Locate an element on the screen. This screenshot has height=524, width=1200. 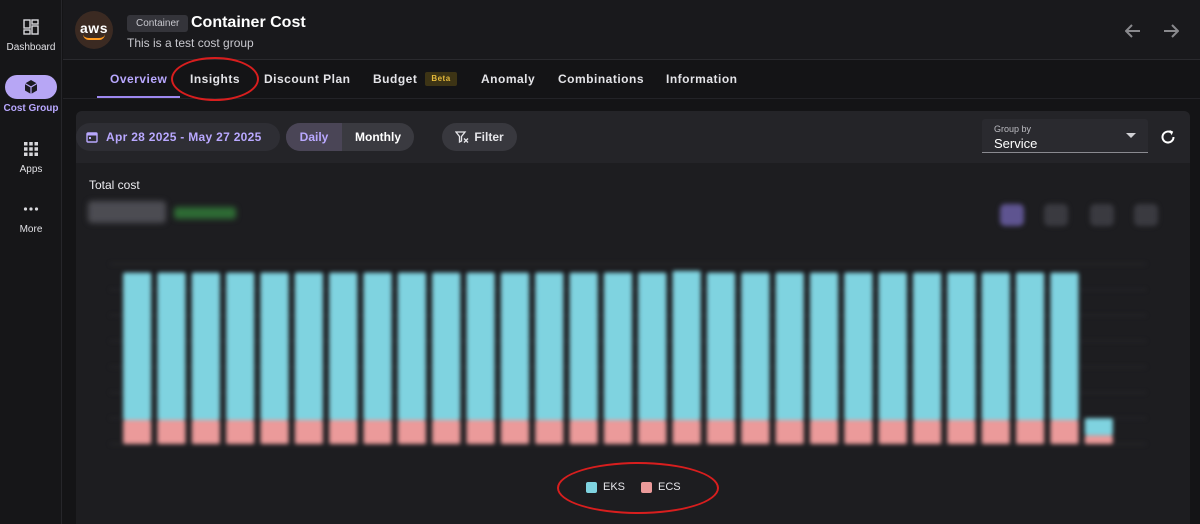
chart-type-bar-button is located at coordinates (1012, 215).